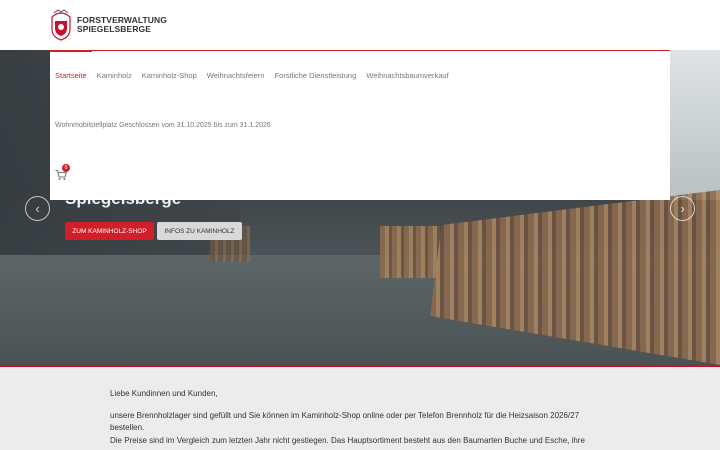 This screenshot has width=720, height=450. I want to click on chevron-left-icon: ‹, so click(37, 208).